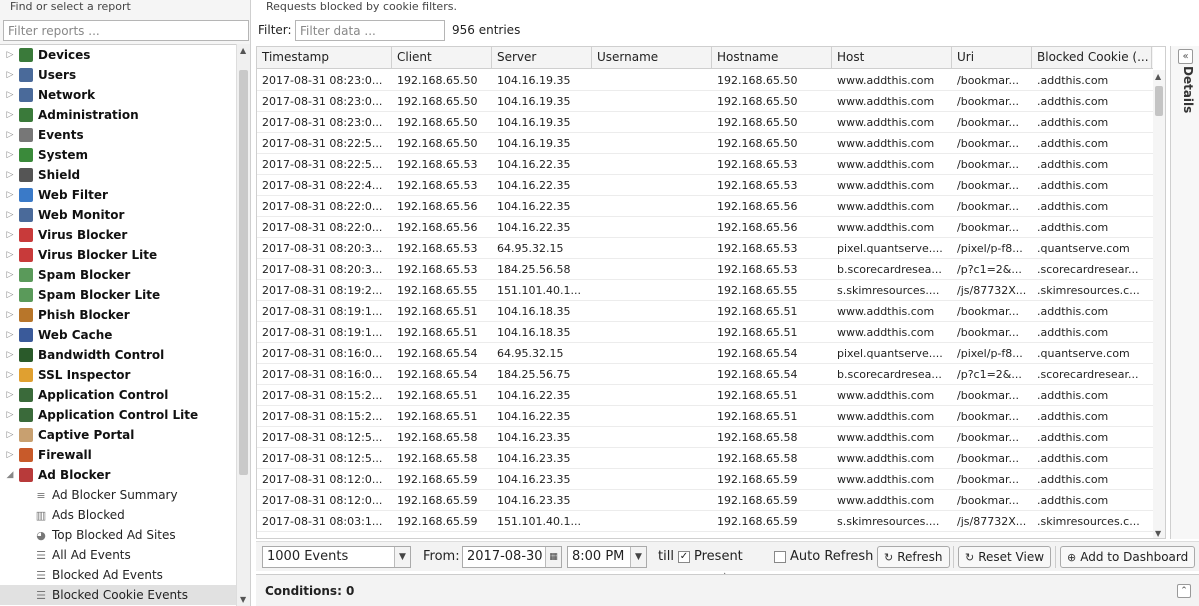  I want to click on events-limit-select: 1000 Events ▼, so click(336, 557).